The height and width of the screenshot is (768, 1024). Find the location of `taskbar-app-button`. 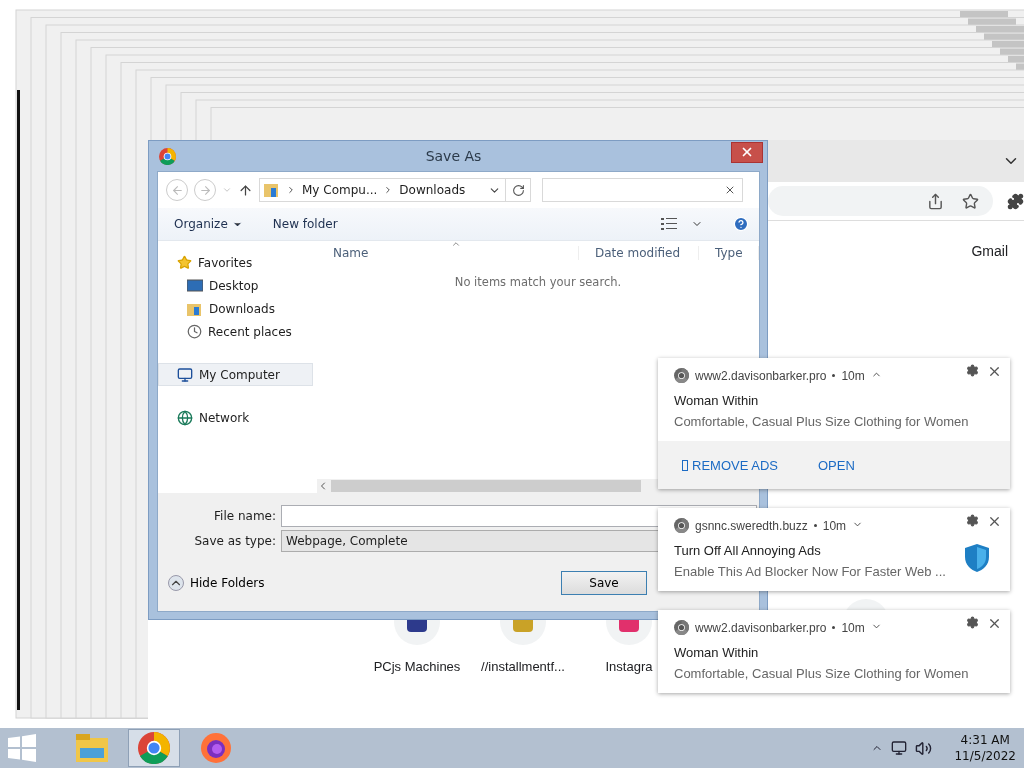

taskbar-app-button is located at coordinates (154, 748).